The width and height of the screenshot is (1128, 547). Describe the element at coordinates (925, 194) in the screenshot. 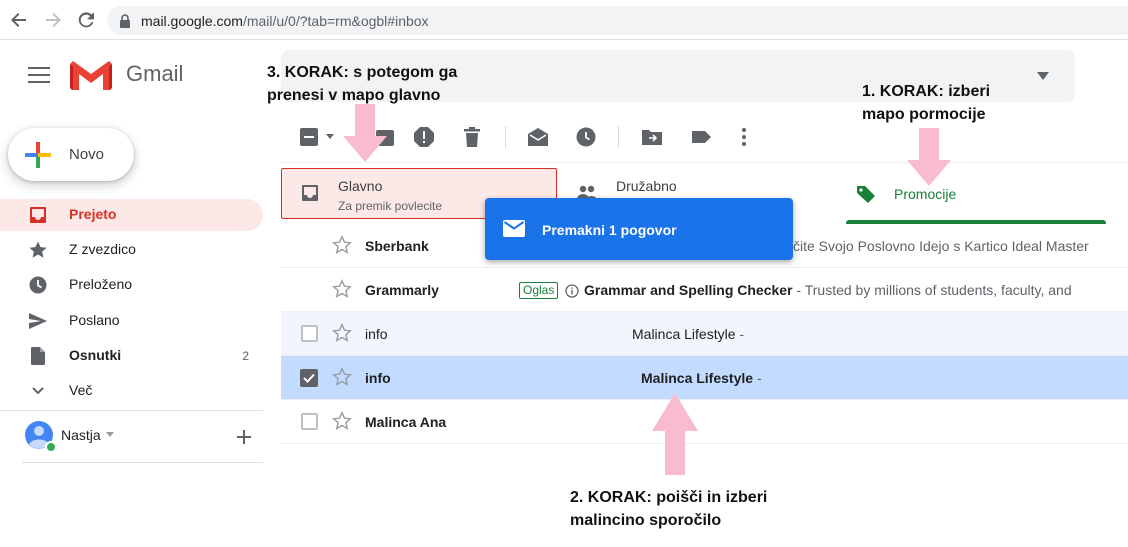

I see `tab-title: Promocije` at that location.